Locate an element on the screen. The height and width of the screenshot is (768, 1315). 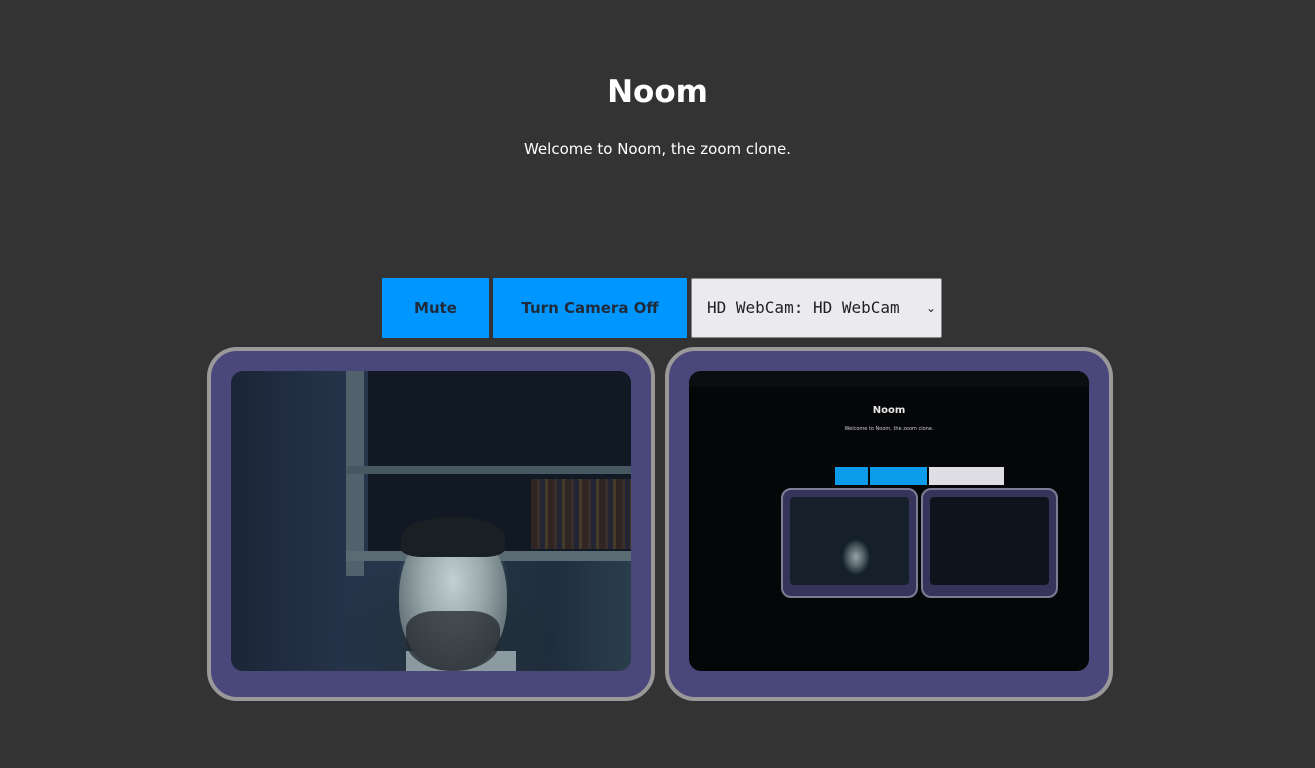
page-title: Noom is located at coordinates (657, 92).